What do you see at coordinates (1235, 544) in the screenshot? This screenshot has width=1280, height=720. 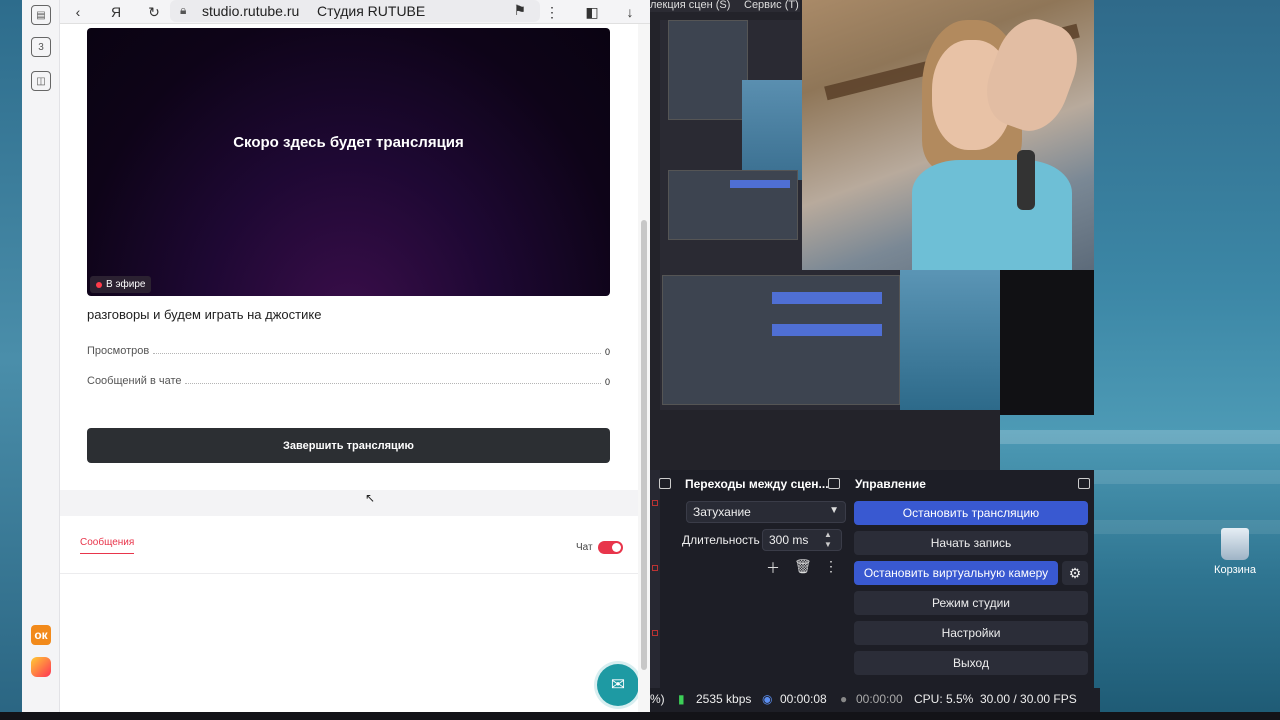 I see `recycle-bin-graphic` at bounding box center [1235, 544].